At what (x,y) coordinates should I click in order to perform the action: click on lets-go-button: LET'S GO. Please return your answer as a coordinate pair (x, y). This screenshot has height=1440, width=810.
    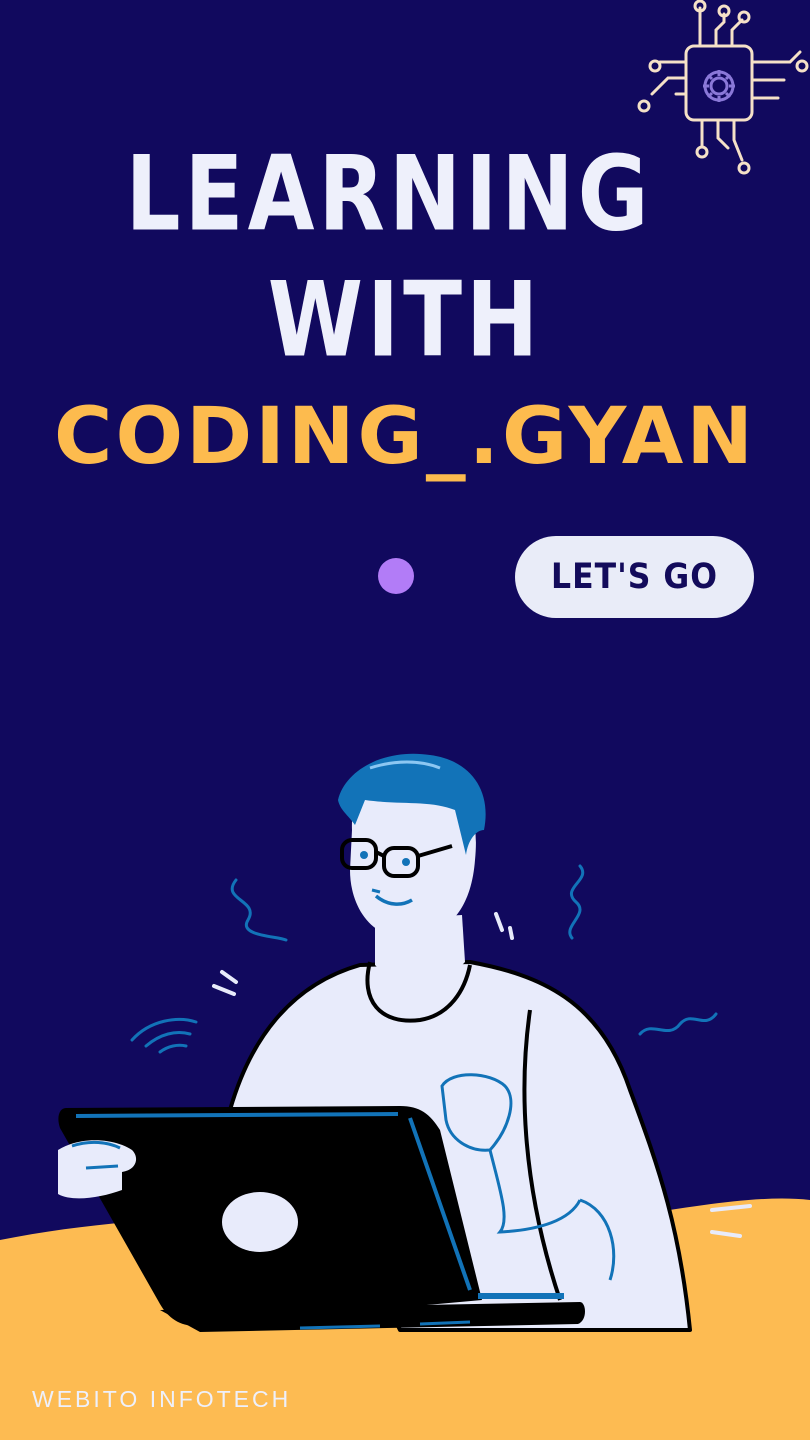
    Looking at the image, I should click on (634, 577).